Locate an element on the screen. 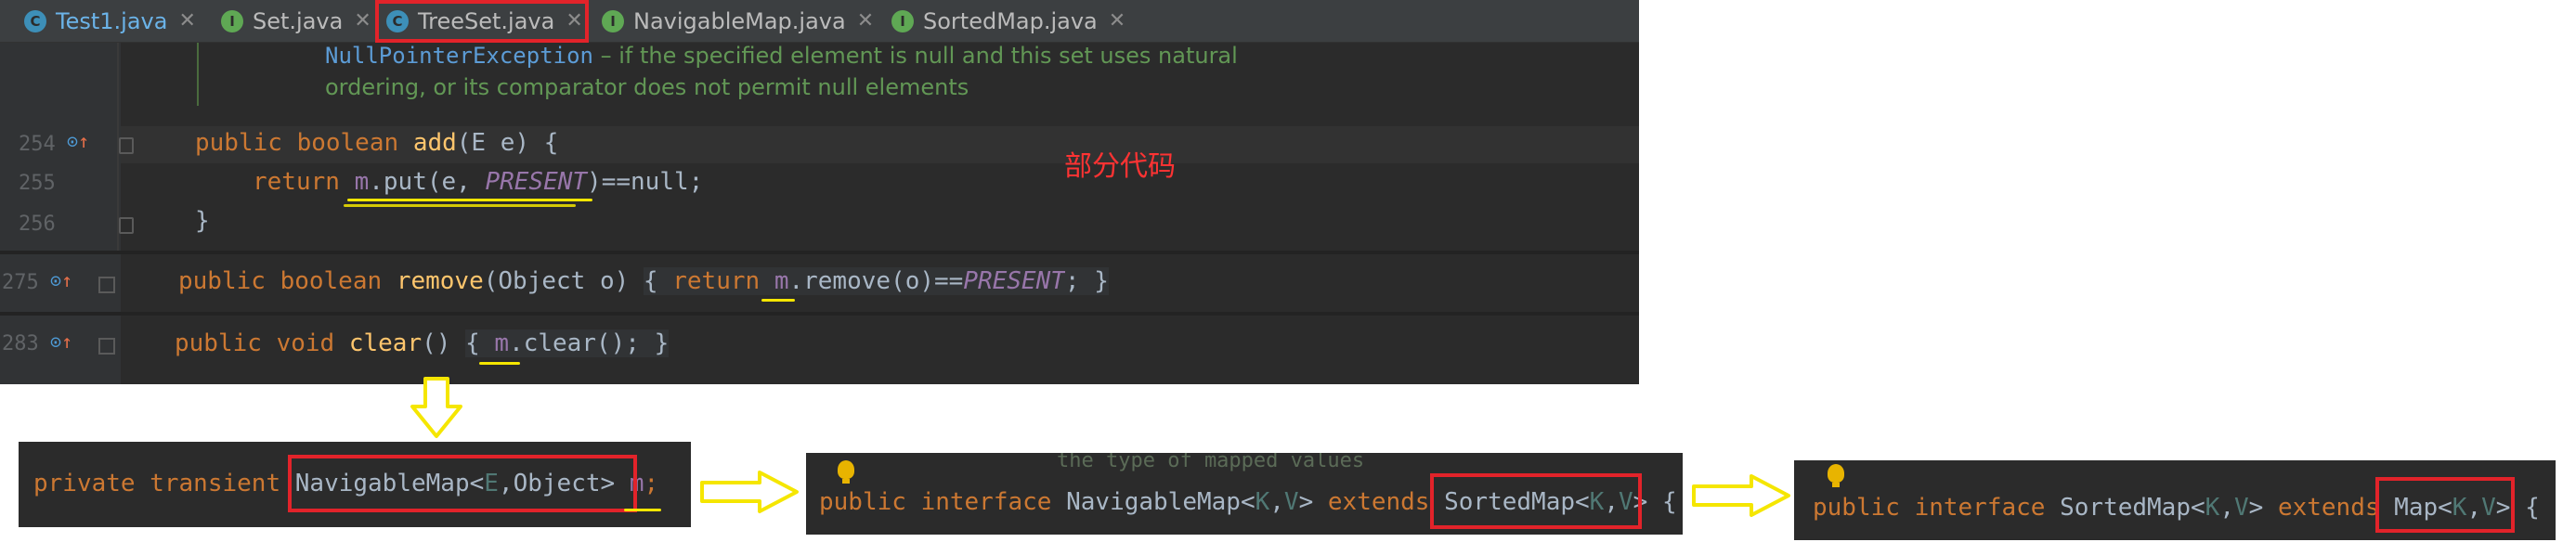 The image size is (2576, 555). down-arrow is located at coordinates (436, 408).